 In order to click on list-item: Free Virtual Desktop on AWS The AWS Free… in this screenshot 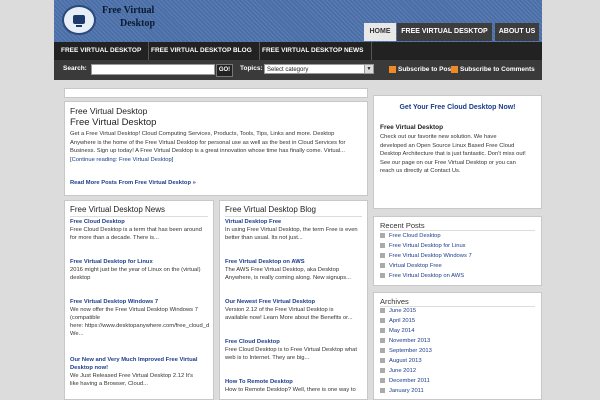, I will do `click(294, 270)`.